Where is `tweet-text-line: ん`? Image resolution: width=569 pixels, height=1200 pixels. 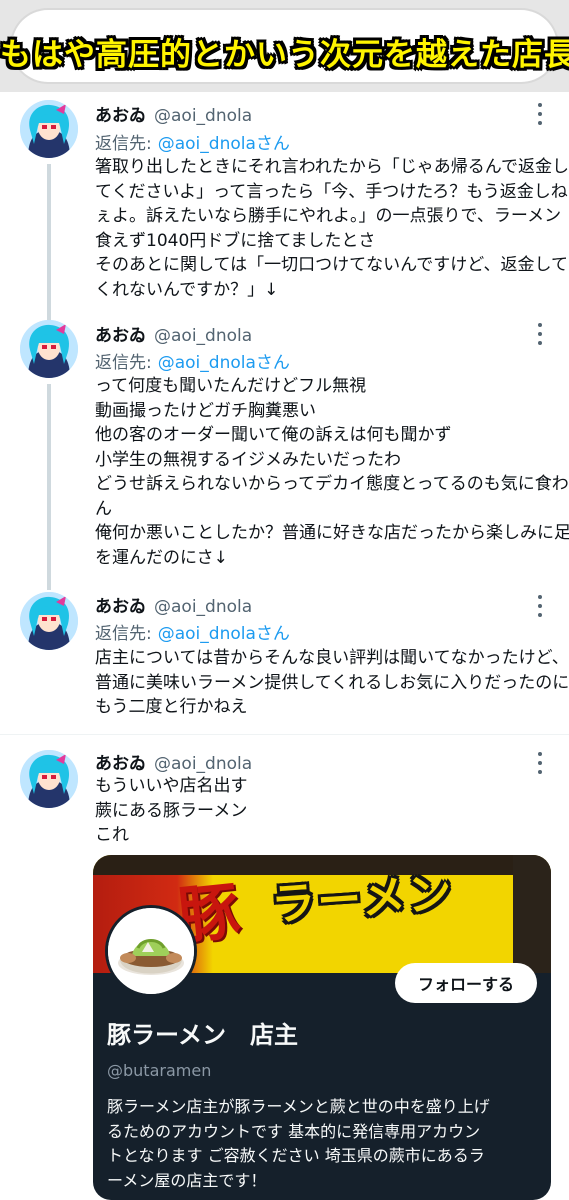 tweet-text-line: ん is located at coordinates (103, 508).